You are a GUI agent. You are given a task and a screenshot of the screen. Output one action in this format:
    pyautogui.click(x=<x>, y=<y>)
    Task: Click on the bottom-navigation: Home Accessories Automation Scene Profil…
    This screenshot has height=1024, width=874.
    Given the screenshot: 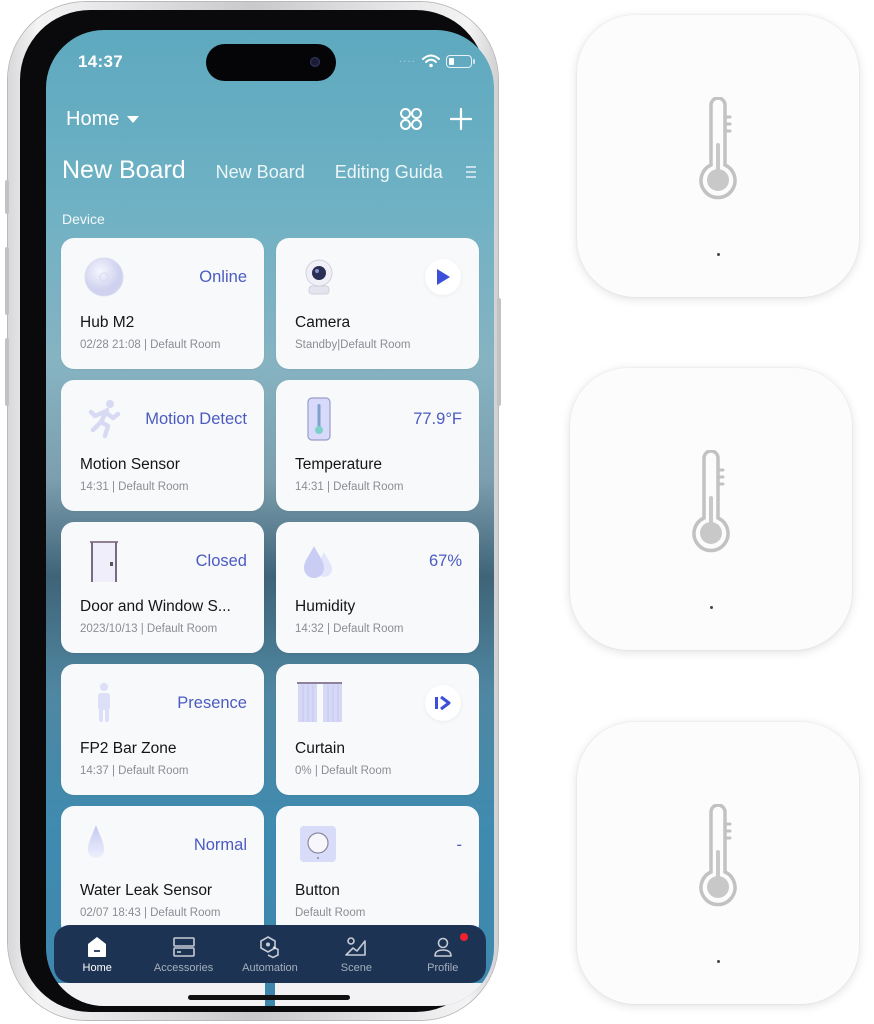 What is the action you would take?
    pyautogui.click(x=270, y=954)
    